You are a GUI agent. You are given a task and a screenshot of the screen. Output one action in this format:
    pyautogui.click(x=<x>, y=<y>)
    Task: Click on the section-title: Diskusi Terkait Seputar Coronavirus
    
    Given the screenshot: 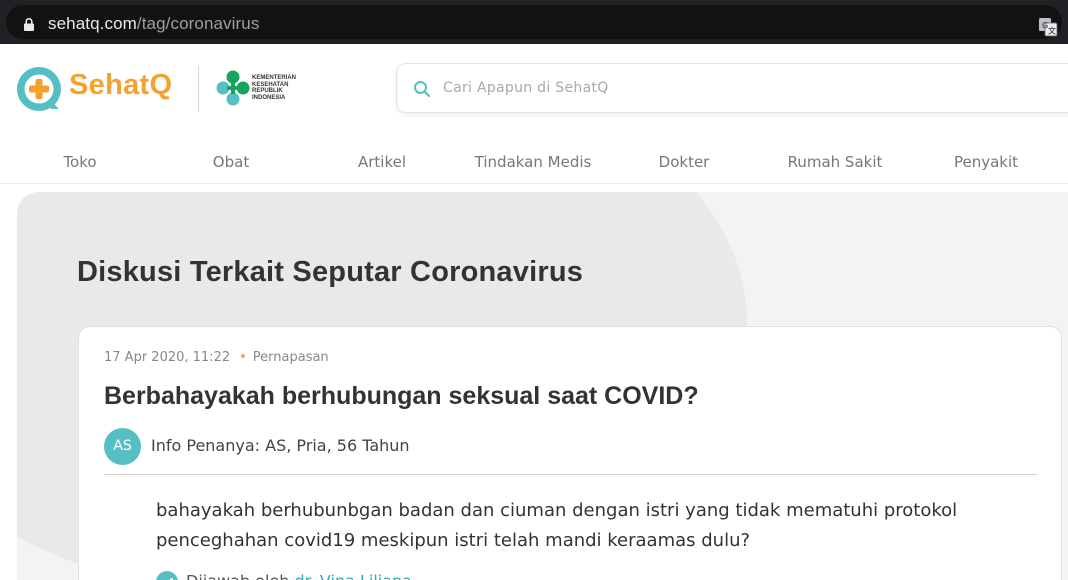 What is the action you would take?
    pyautogui.click(x=330, y=272)
    